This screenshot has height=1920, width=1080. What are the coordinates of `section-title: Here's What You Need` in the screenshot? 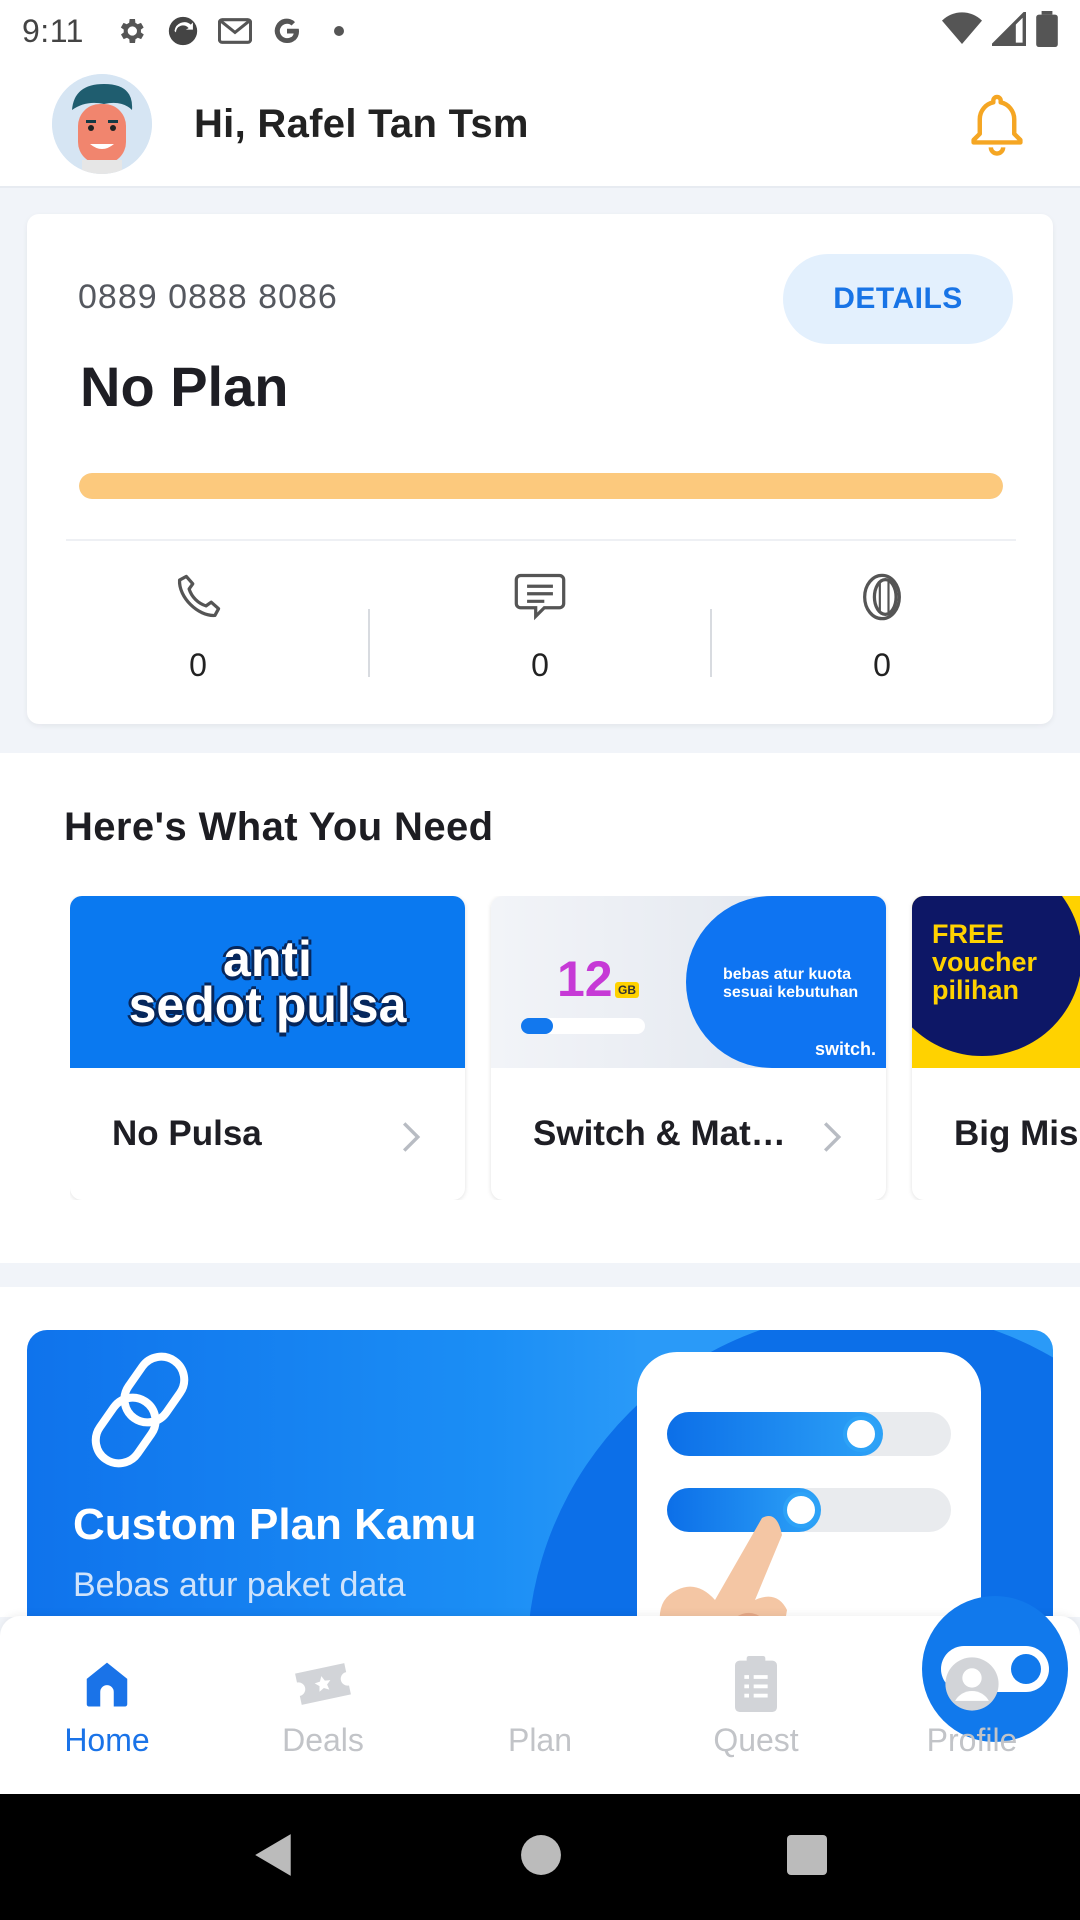 It's located at (279, 827).